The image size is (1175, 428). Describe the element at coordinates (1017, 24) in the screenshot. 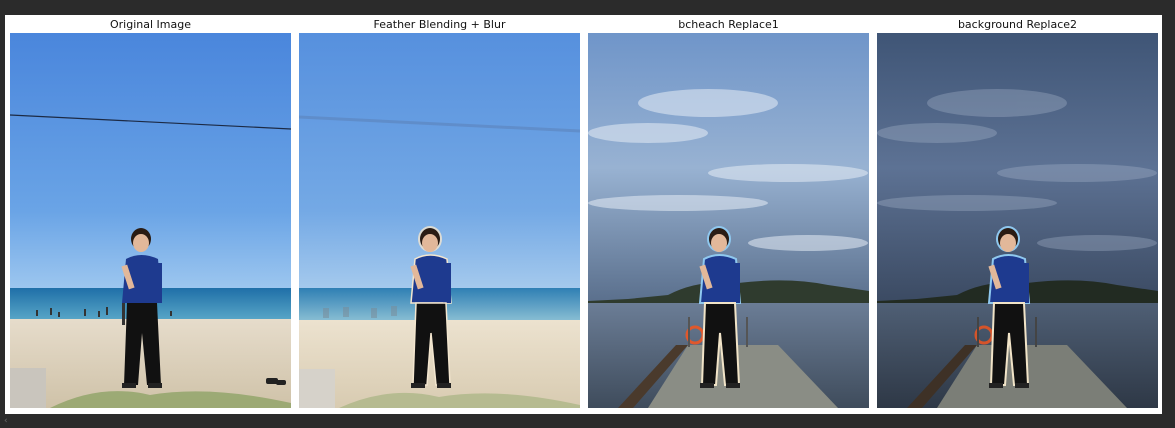

I see `panel-title-replace2: background Replace2` at that location.